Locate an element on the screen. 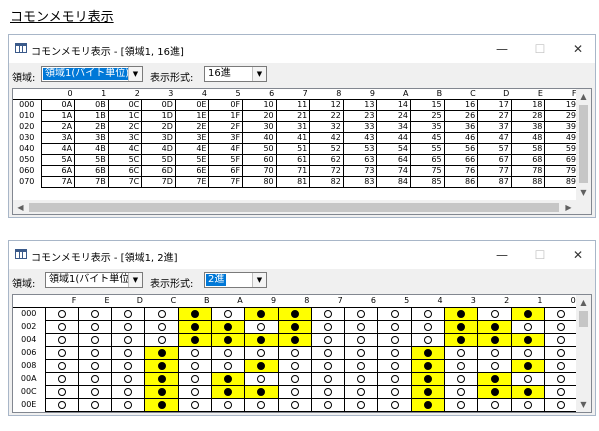 This screenshot has height=431, width=599. hex-cell: 5B is located at coordinates (91, 160).